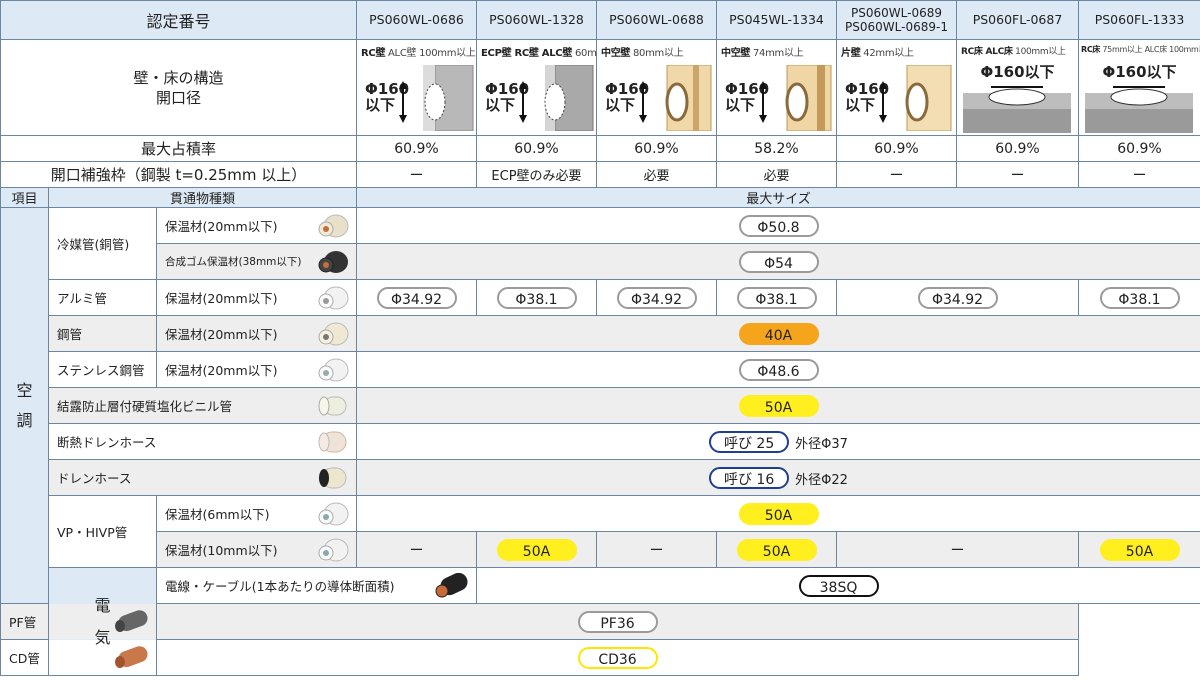 The height and width of the screenshot is (700, 1200). Describe the element at coordinates (821, 444) in the screenshot. I see `outer-diameter-note: 外径Φ37` at that location.